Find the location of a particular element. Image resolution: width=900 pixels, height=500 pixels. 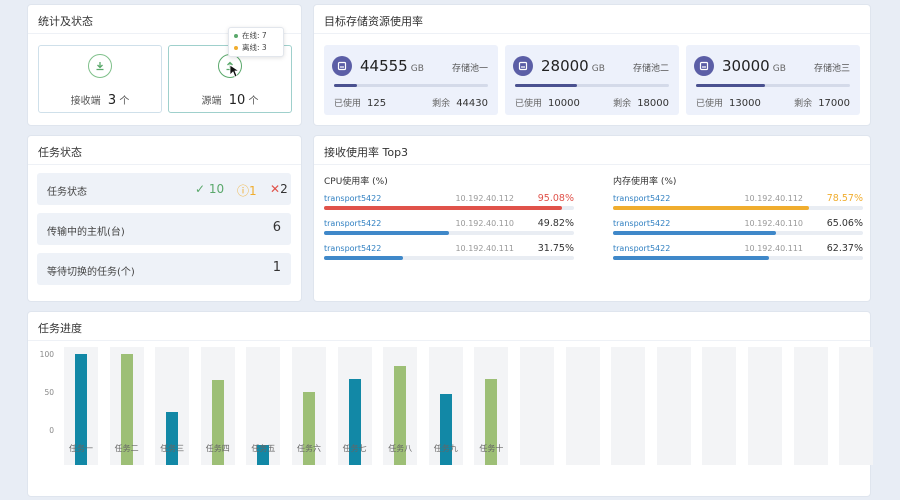

pool-name: 存储池一 is located at coordinates (469, 69).